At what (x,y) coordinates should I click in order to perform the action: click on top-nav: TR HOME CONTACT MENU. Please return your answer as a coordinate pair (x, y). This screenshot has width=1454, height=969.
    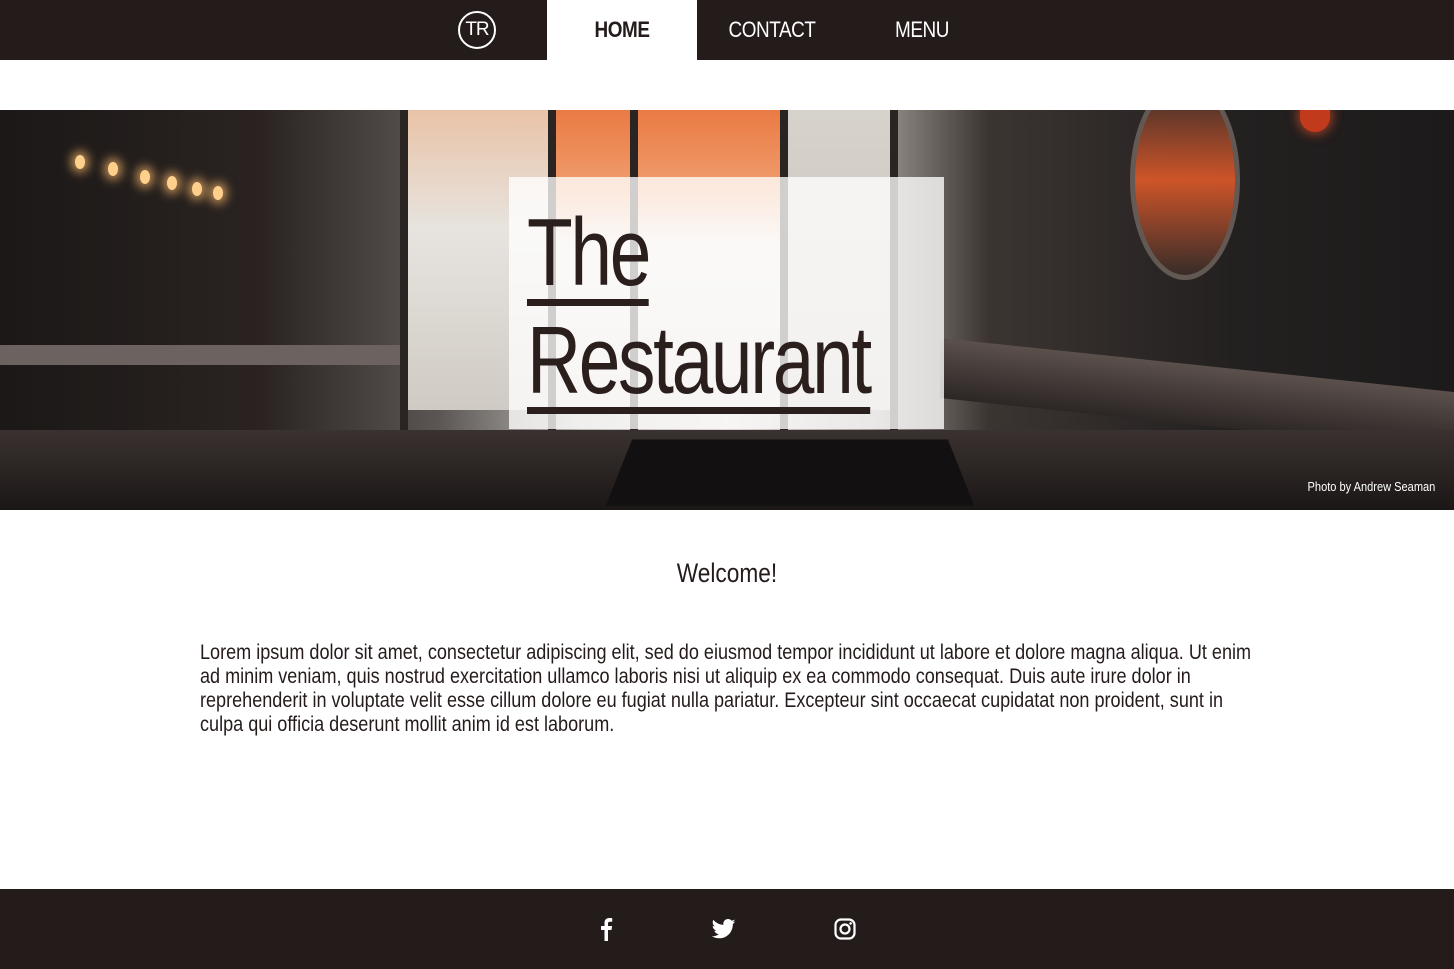
    Looking at the image, I should click on (727, 30).